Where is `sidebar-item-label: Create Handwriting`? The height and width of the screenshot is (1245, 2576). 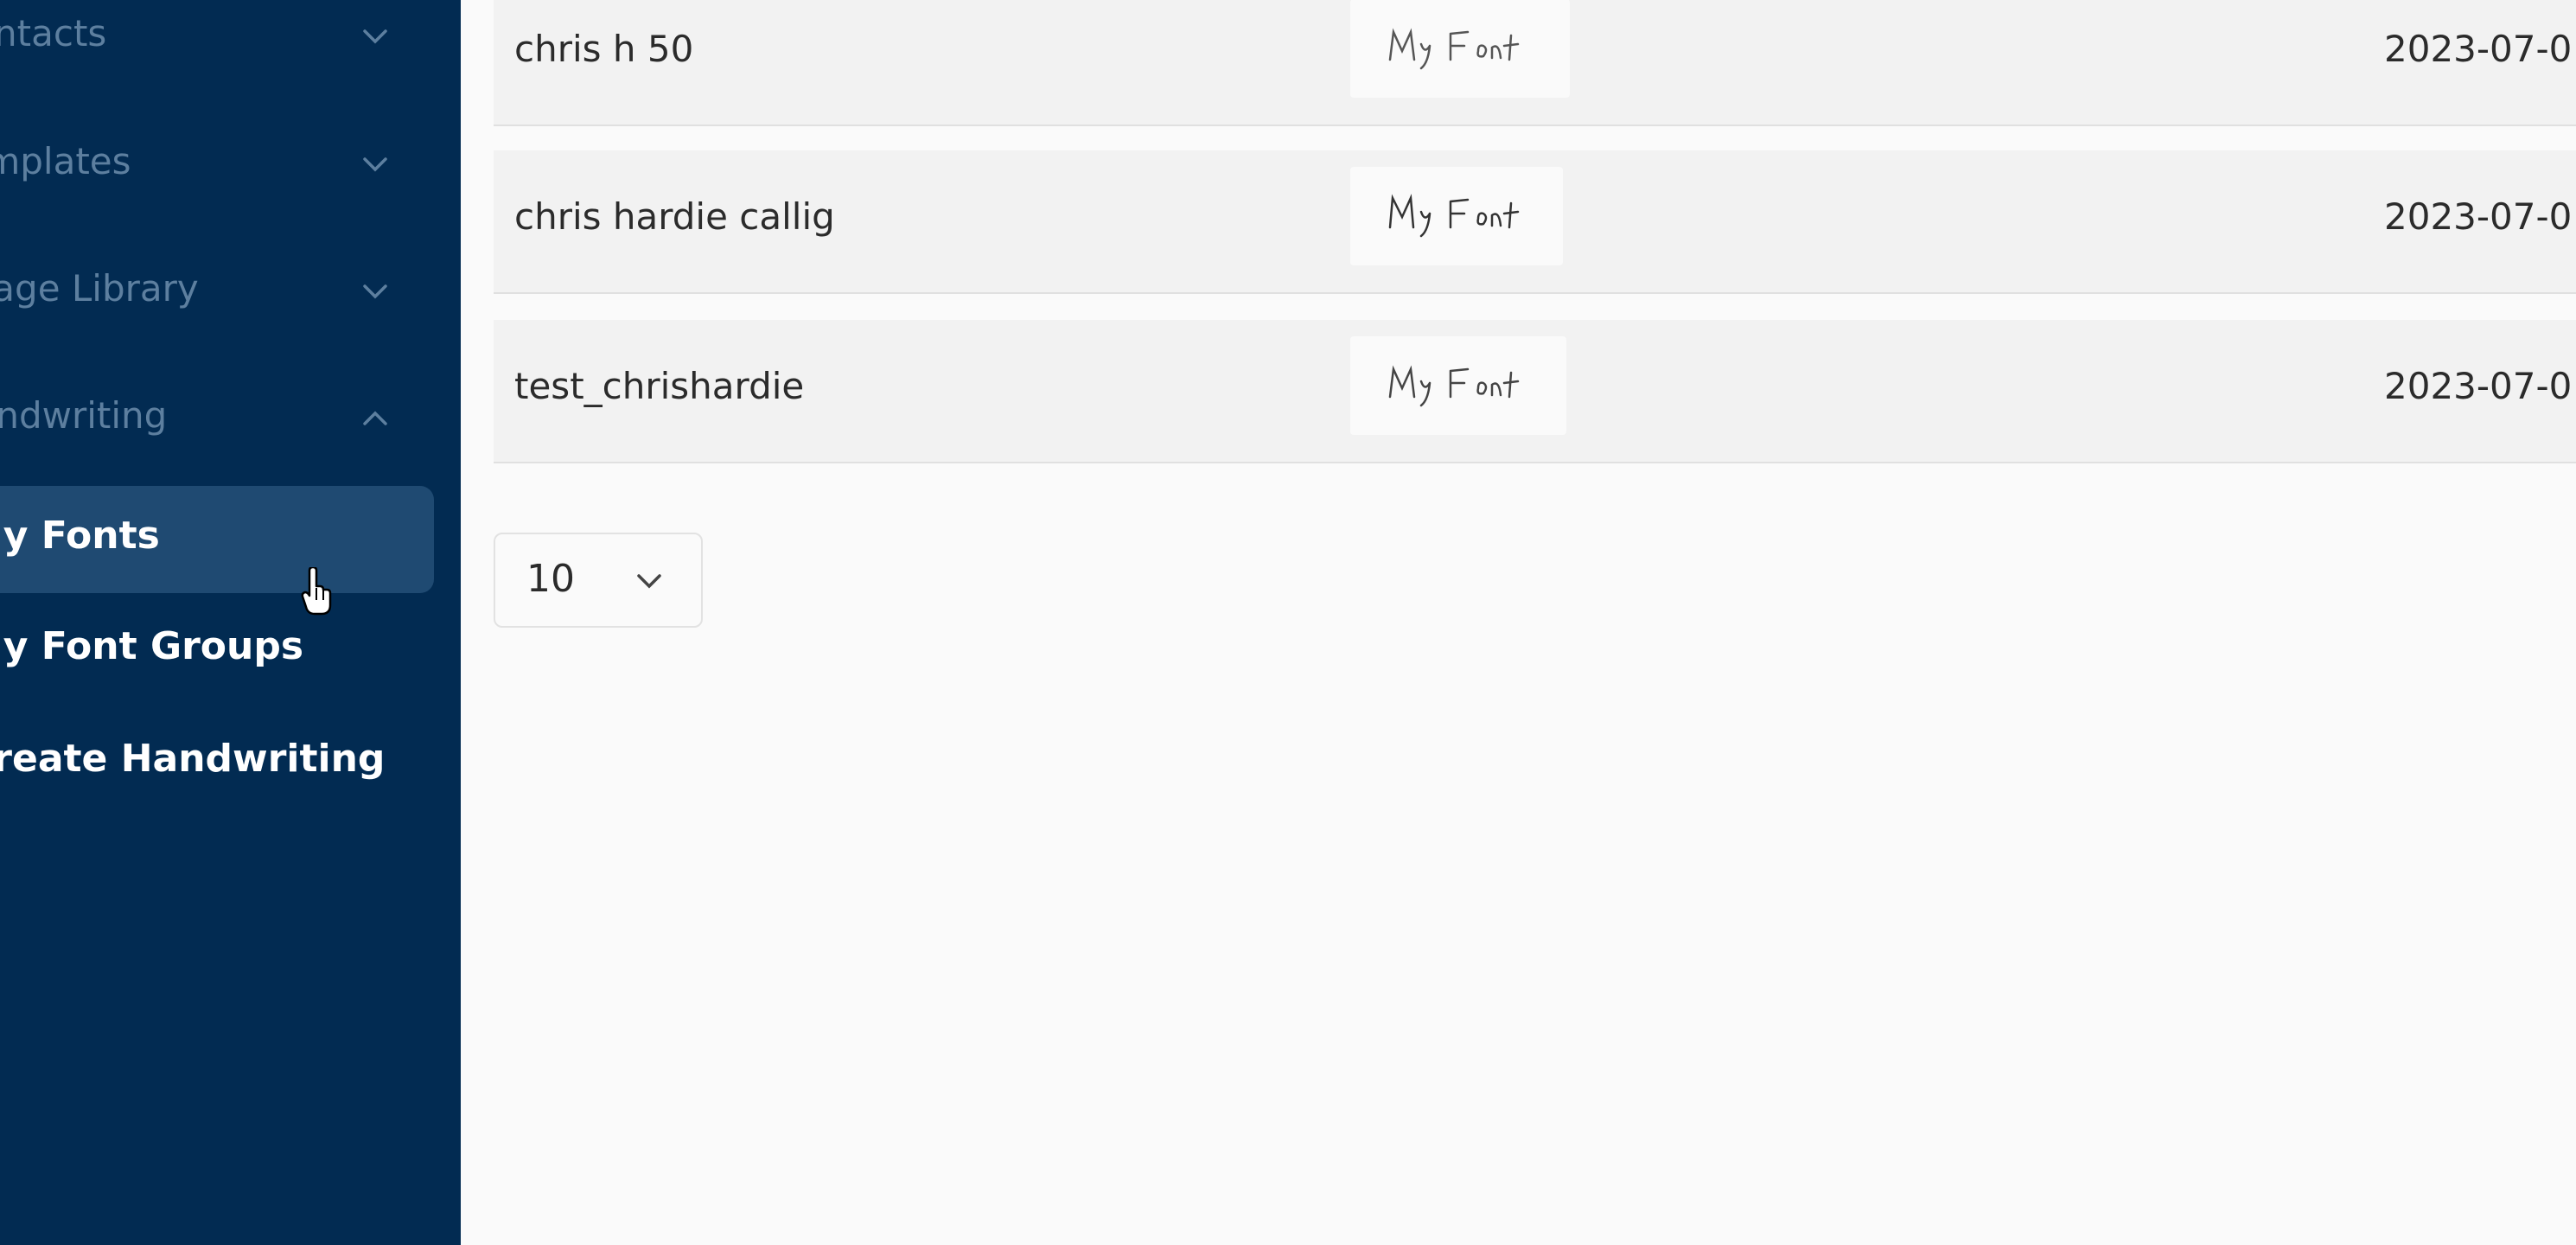
sidebar-item-label: Create Handwriting is located at coordinates (193, 759).